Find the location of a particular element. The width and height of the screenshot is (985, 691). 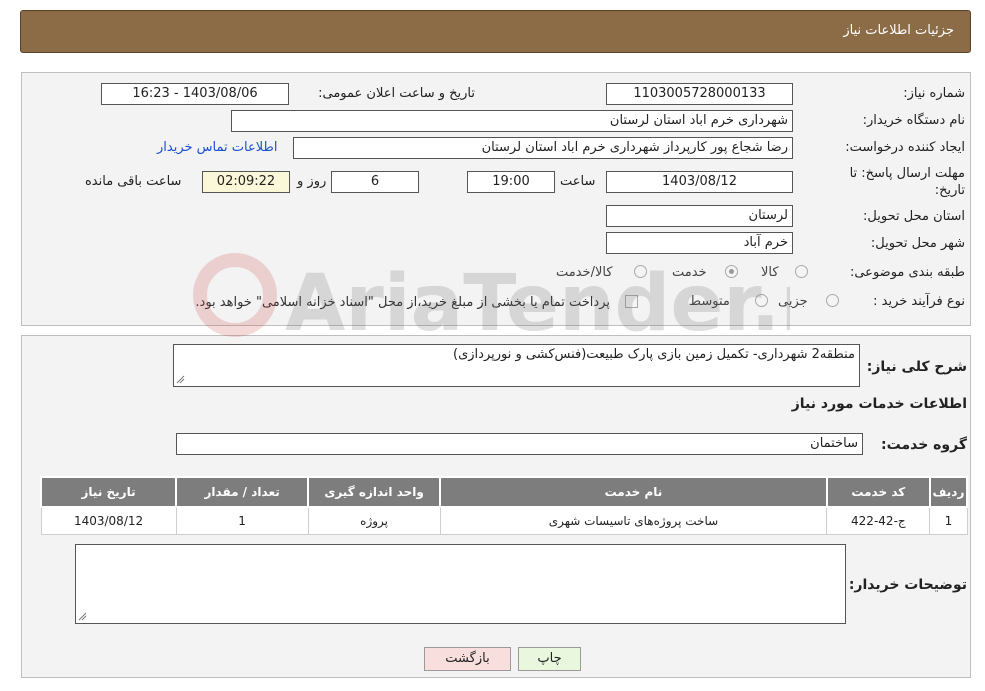

deadline-label-line2: تاریخ: is located at coordinates (949, 190).